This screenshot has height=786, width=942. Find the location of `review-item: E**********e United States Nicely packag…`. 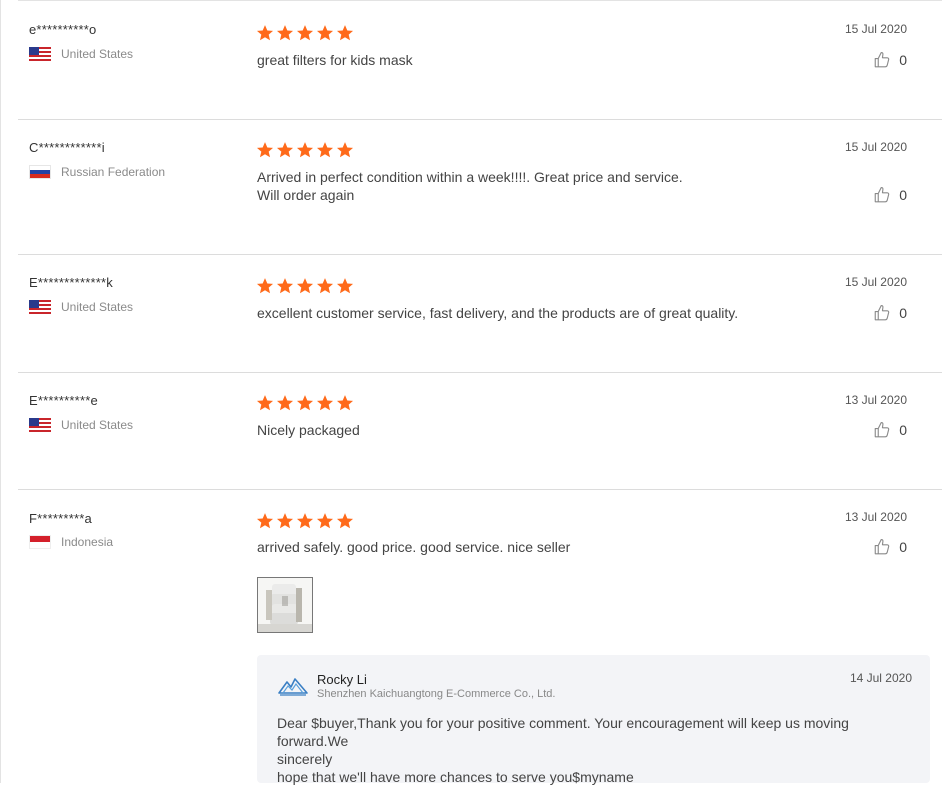

review-item: E**********e United States Nicely packag… is located at coordinates (480, 431).